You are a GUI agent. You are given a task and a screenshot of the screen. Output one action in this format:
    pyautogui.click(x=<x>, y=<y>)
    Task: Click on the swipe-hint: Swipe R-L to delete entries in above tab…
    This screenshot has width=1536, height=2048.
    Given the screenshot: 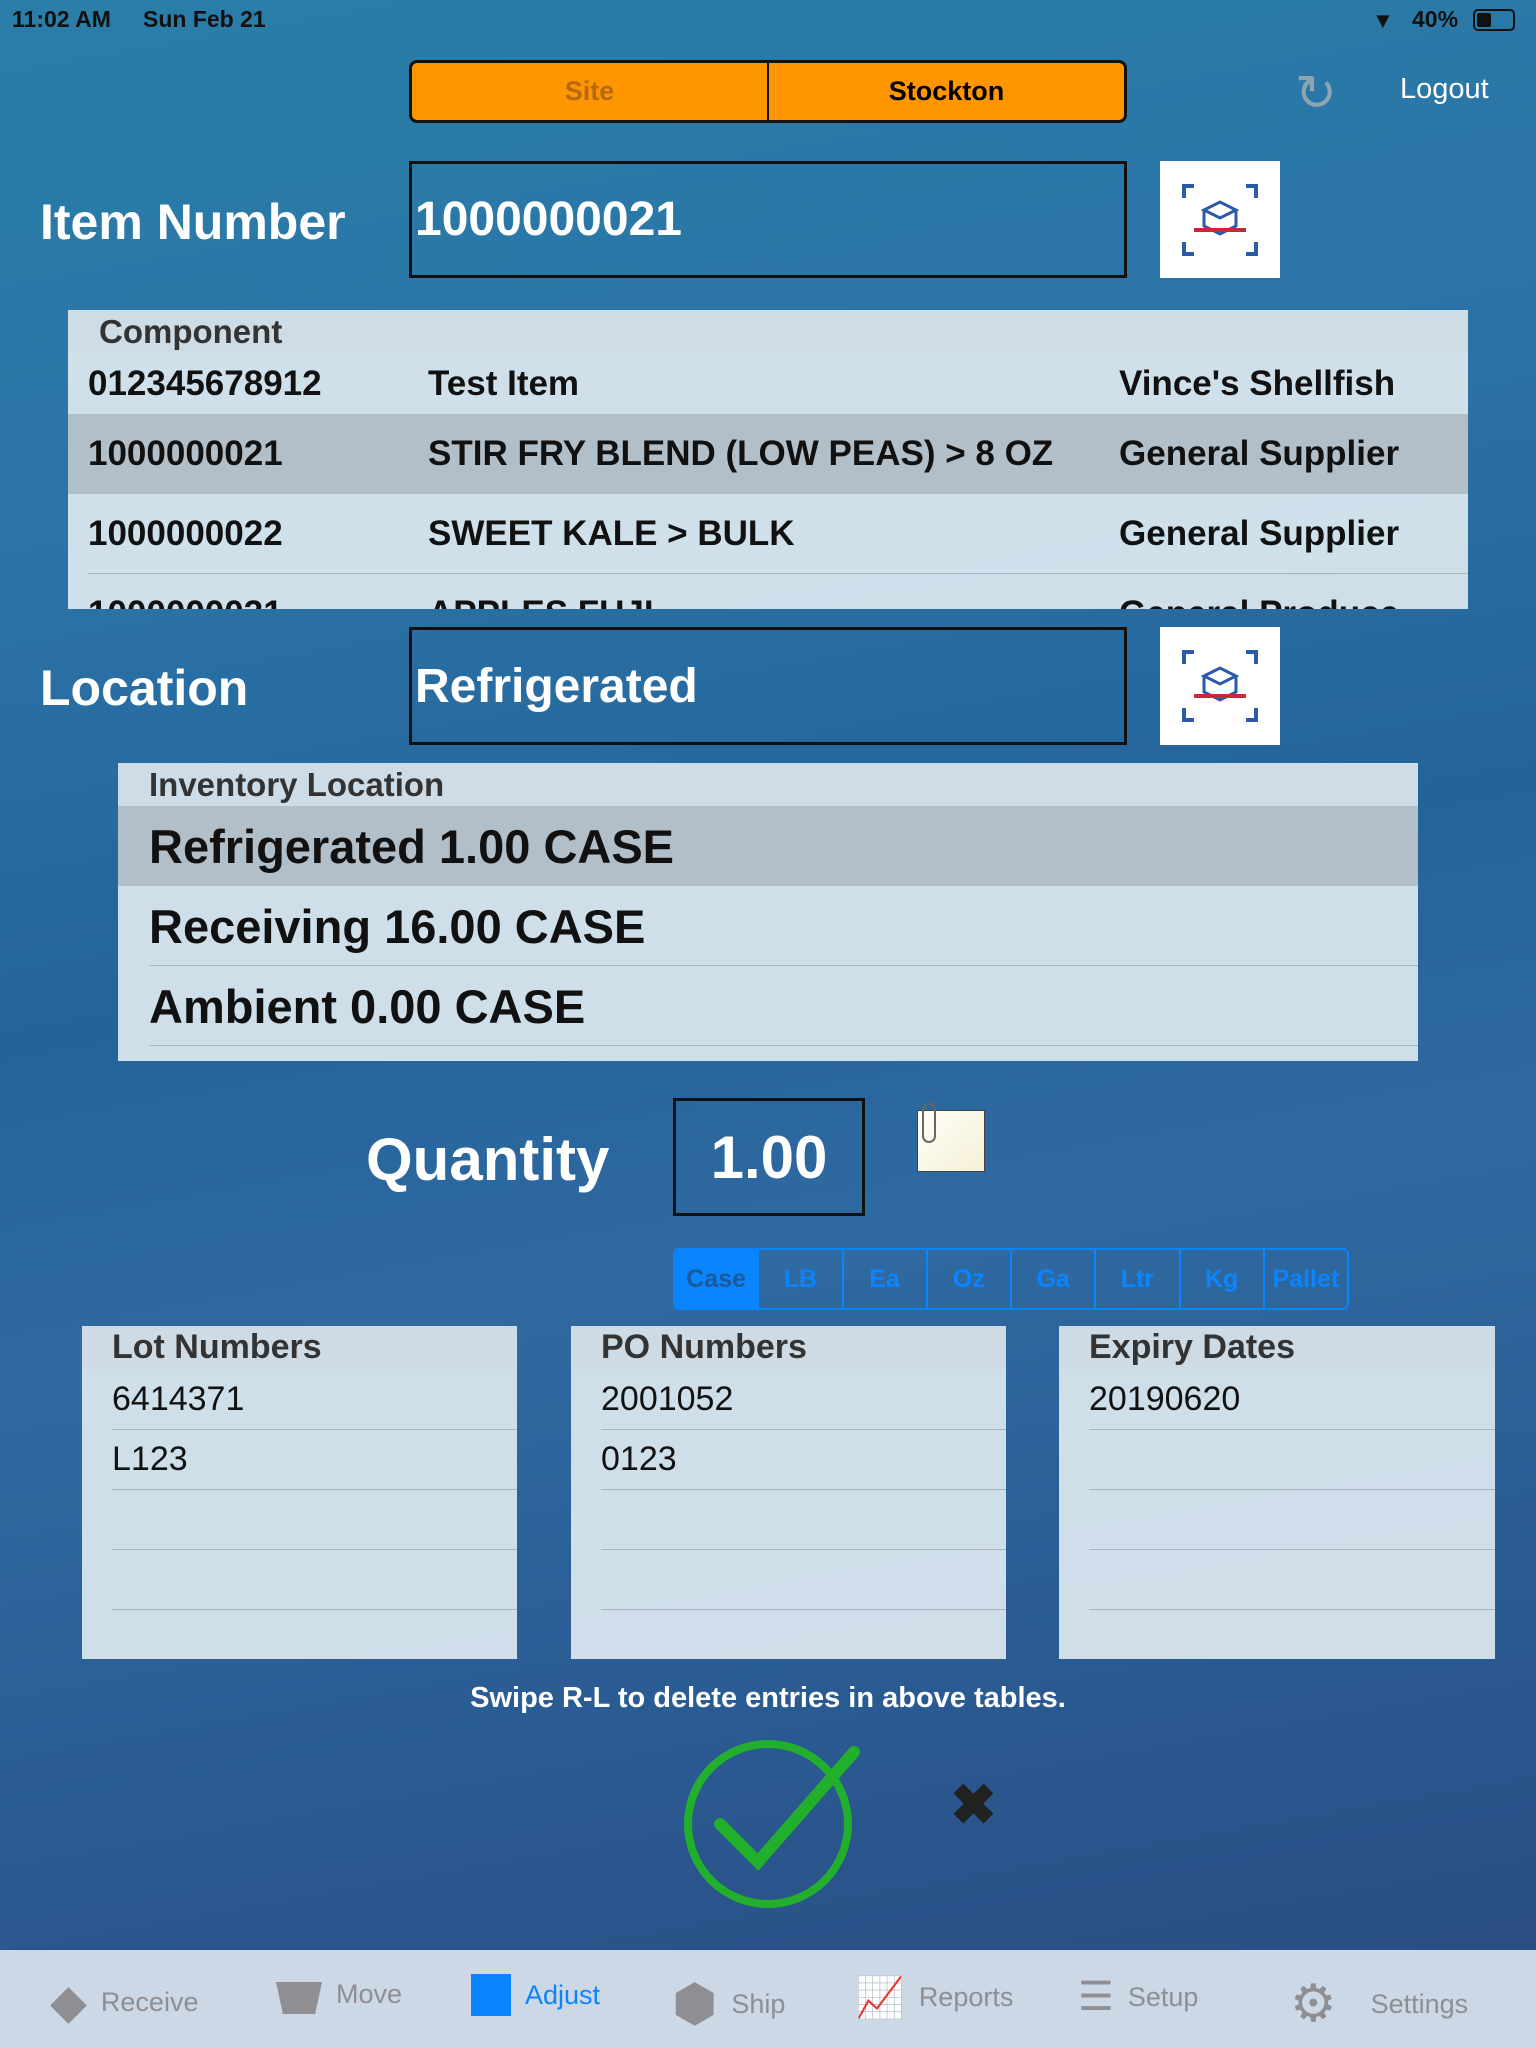 What is the action you would take?
    pyautogui.click(x=768, y=1698)
    